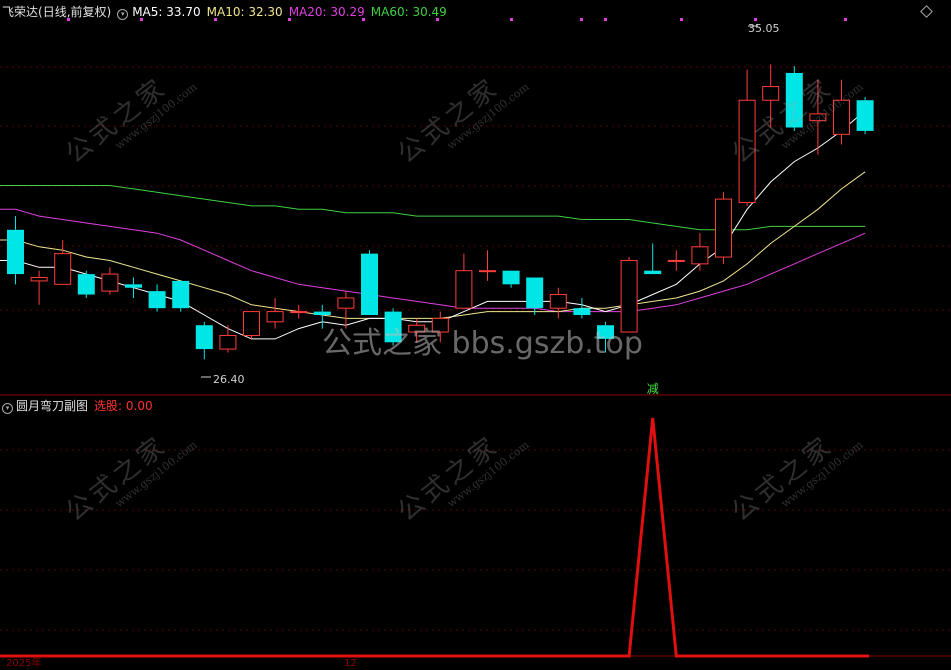 The width and height of the screenshot is (951, 670). Describe the element at coordinates (350, 663) in the screenshot. I see `x-axis-label: 12` at that location.